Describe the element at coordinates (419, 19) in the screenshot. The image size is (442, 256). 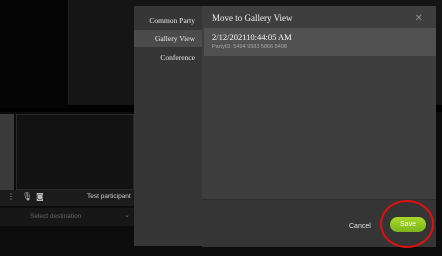
I see `close-icon: ✕` at that location.